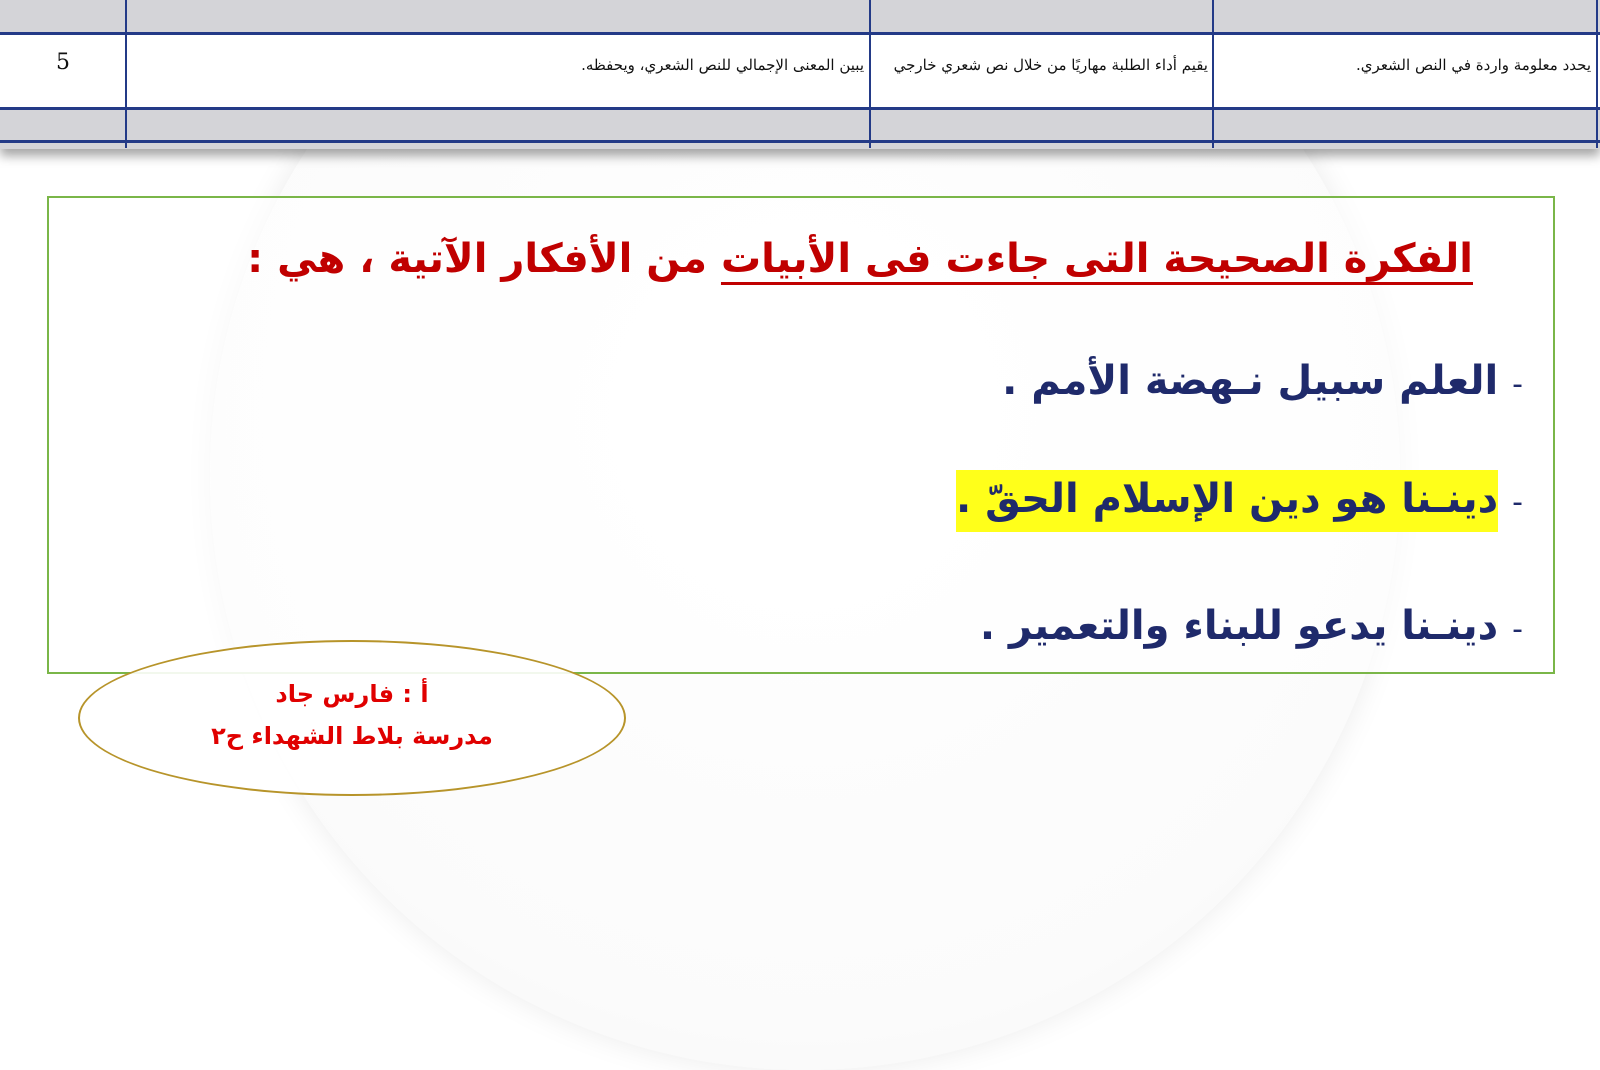 This screenshot has height=1070, width=1600. I want to click on answer-option-3: -دينـنا يدعو للبناء والتعمير ., so click(1251, 626).